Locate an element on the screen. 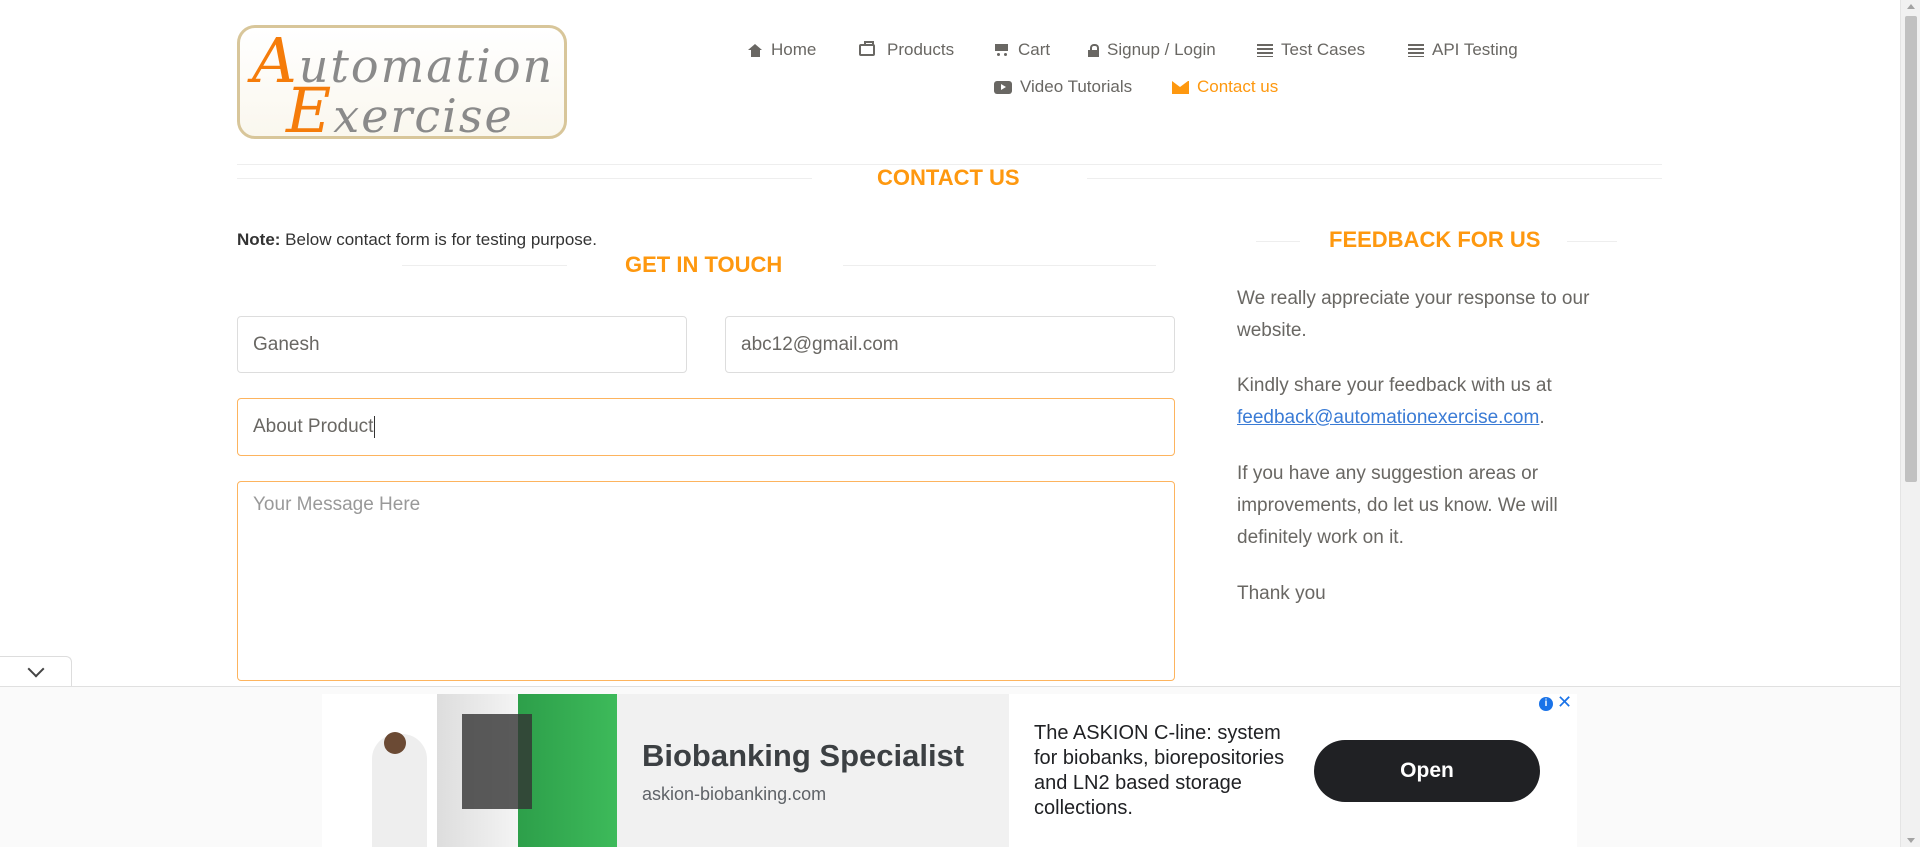 This screenshot has height=847, width=1920. briefcase-icon is located at coordinates (867, 48).